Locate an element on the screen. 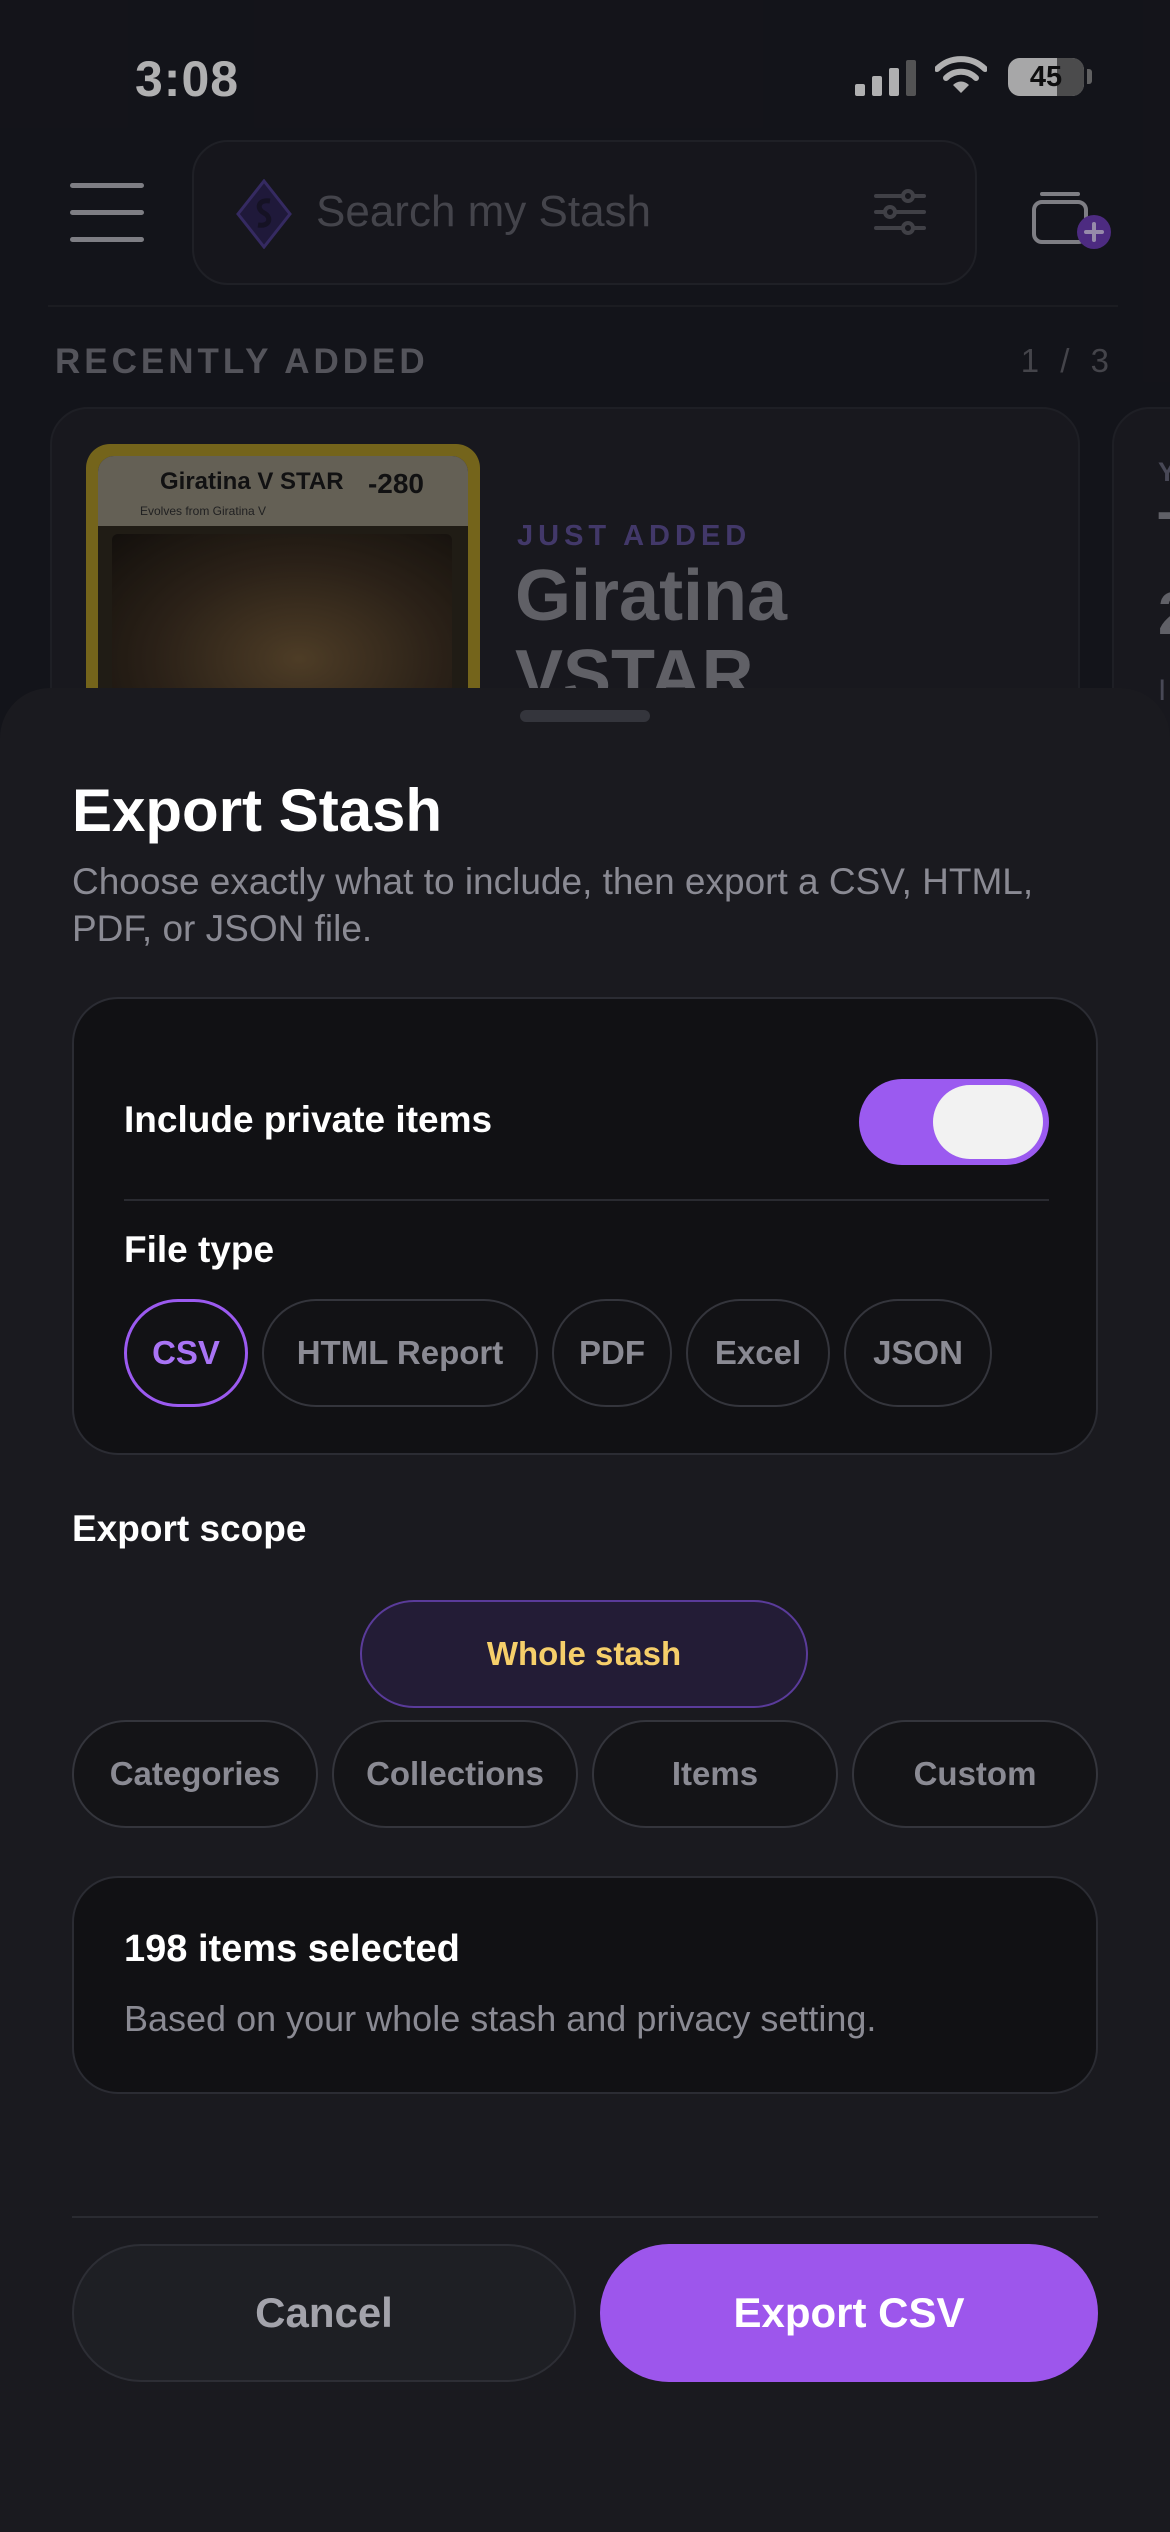 The width and height of the screenshot is (1170, 2532). selected-count: 198 items selected is located at coordinates (292, 1949).